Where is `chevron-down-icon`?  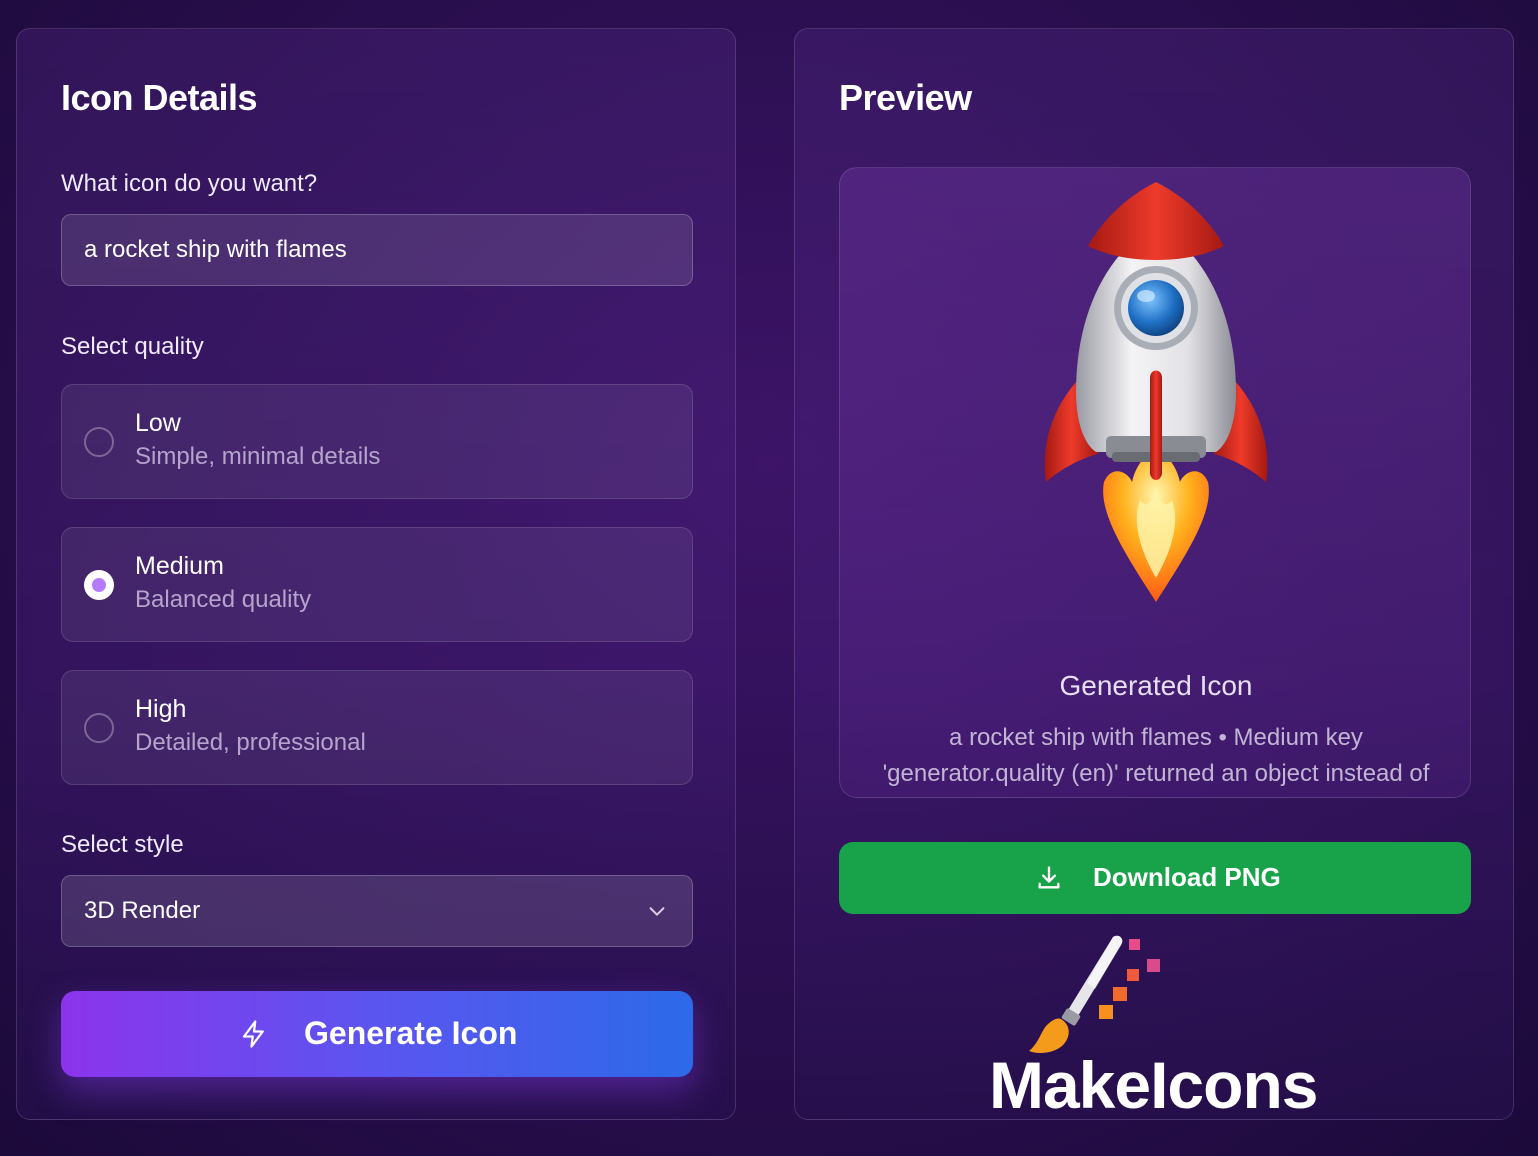
chevron-down-icon is located at coordinates (657, 911).